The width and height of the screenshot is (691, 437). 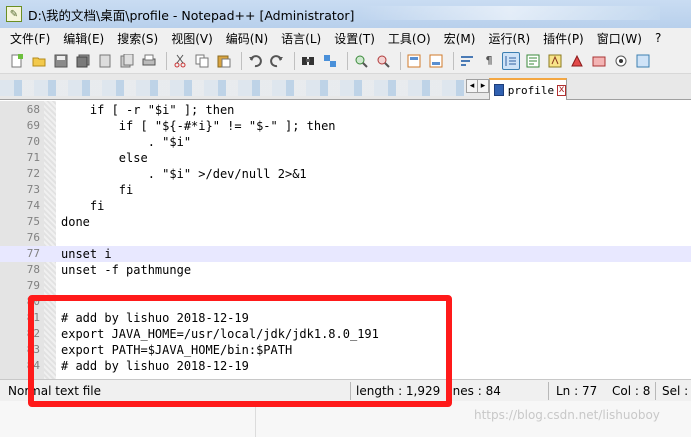 What do you see at coordinates (599, 61) in the screenshot?
I see `monitoring-icon` at bounding box center [599, 61].